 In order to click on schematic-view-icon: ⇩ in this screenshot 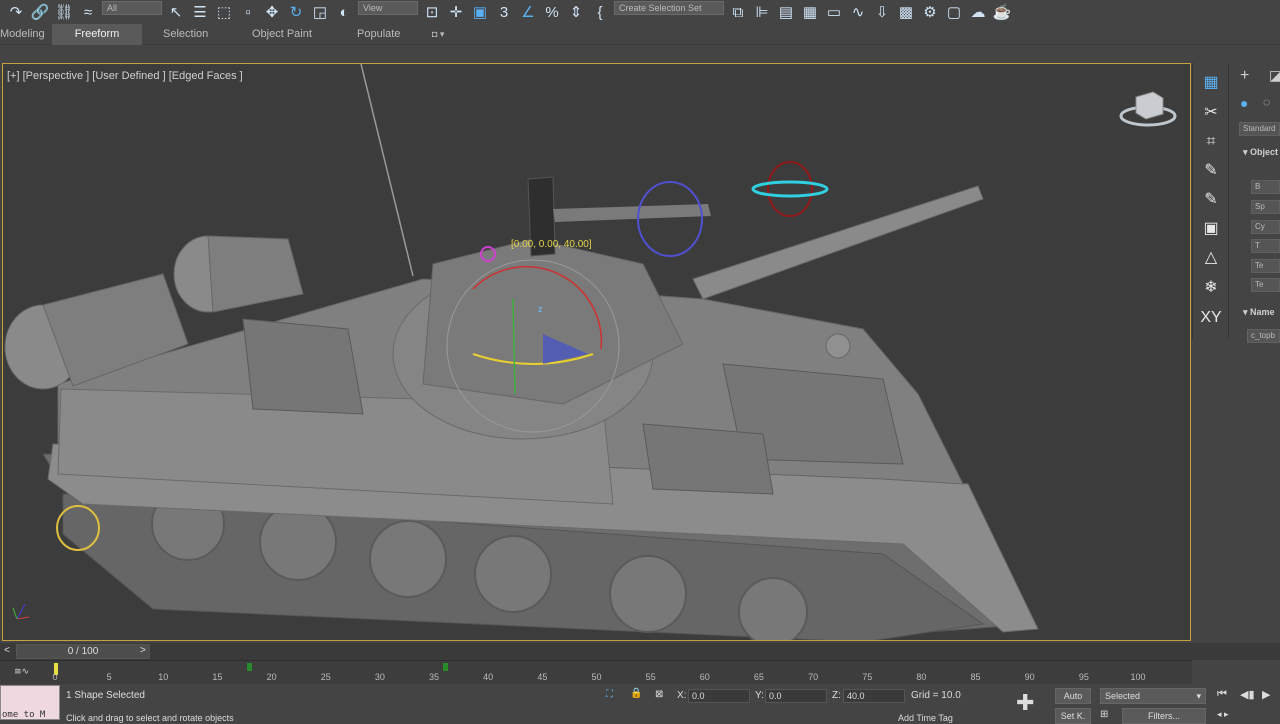, I will do `click(882, 12)`.